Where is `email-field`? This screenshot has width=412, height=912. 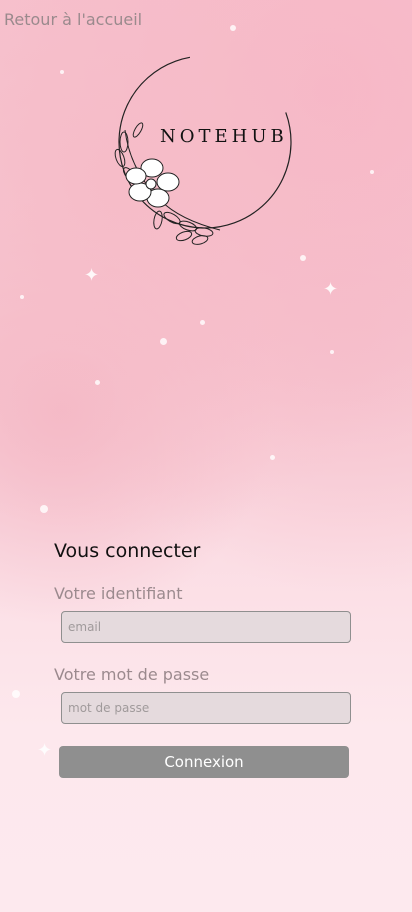
email-field is located at coordinates (206, 627).